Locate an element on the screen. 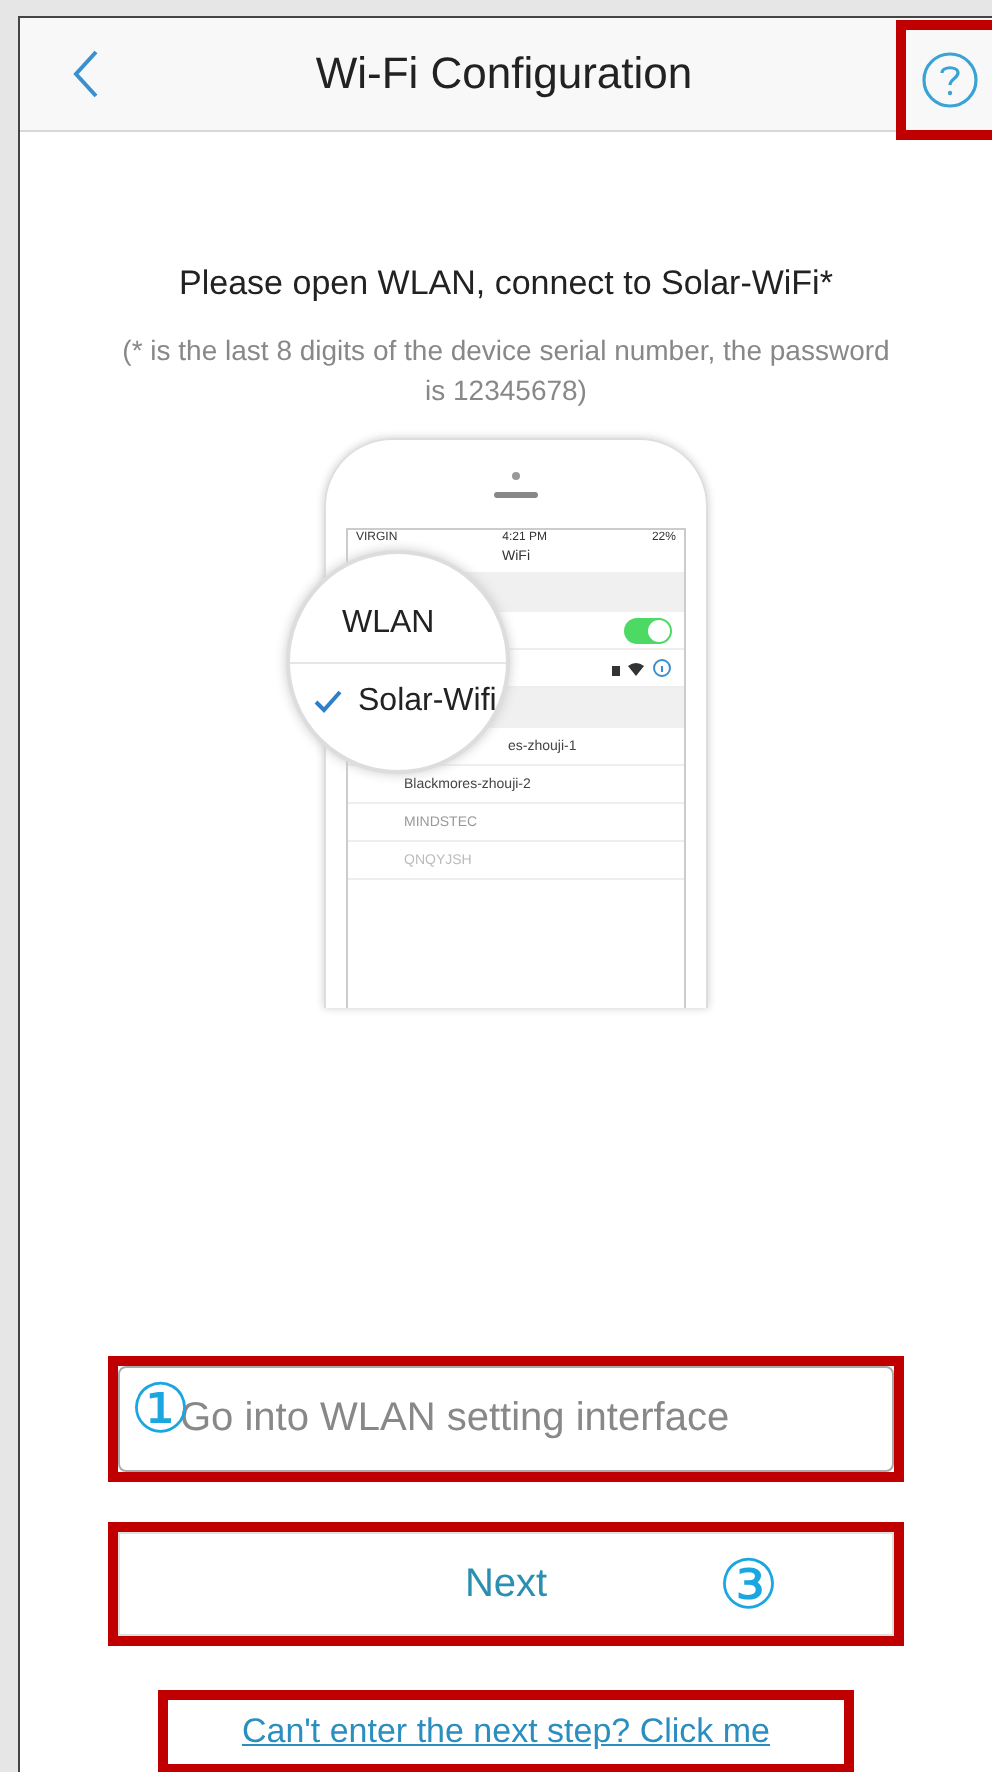  help-icon is located at coordinates (949, 80).